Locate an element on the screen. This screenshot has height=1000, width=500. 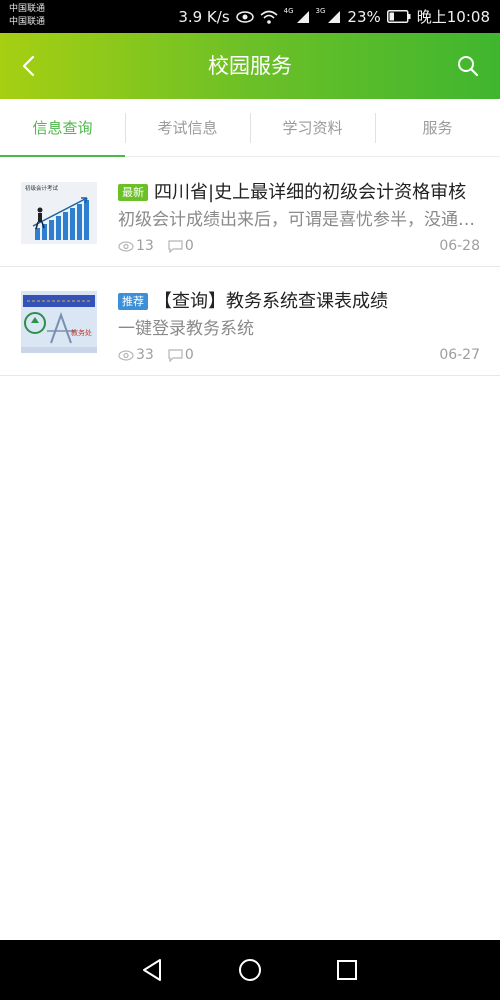
nav-back-button is located at coordinates (152, 970).